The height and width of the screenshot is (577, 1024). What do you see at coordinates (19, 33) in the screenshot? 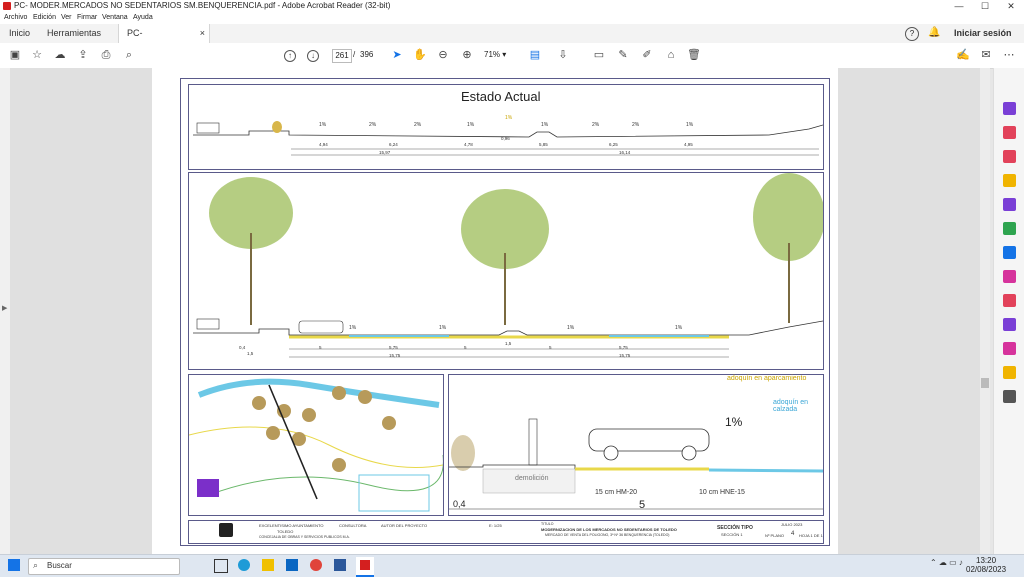
I see `tab-inicio: Inicio` at bounding box center [19, 33].